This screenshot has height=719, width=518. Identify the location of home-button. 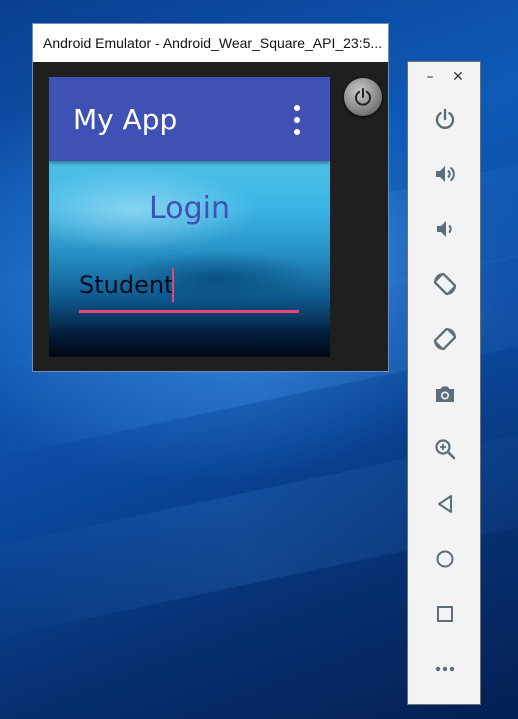
(445, 559).